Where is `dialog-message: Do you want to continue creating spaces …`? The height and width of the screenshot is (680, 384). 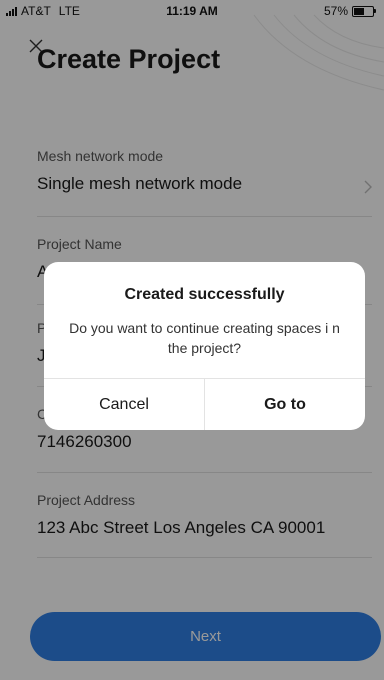 dialog-message: Do you want to continue creating spaces … is located at coordinates (204, 338).